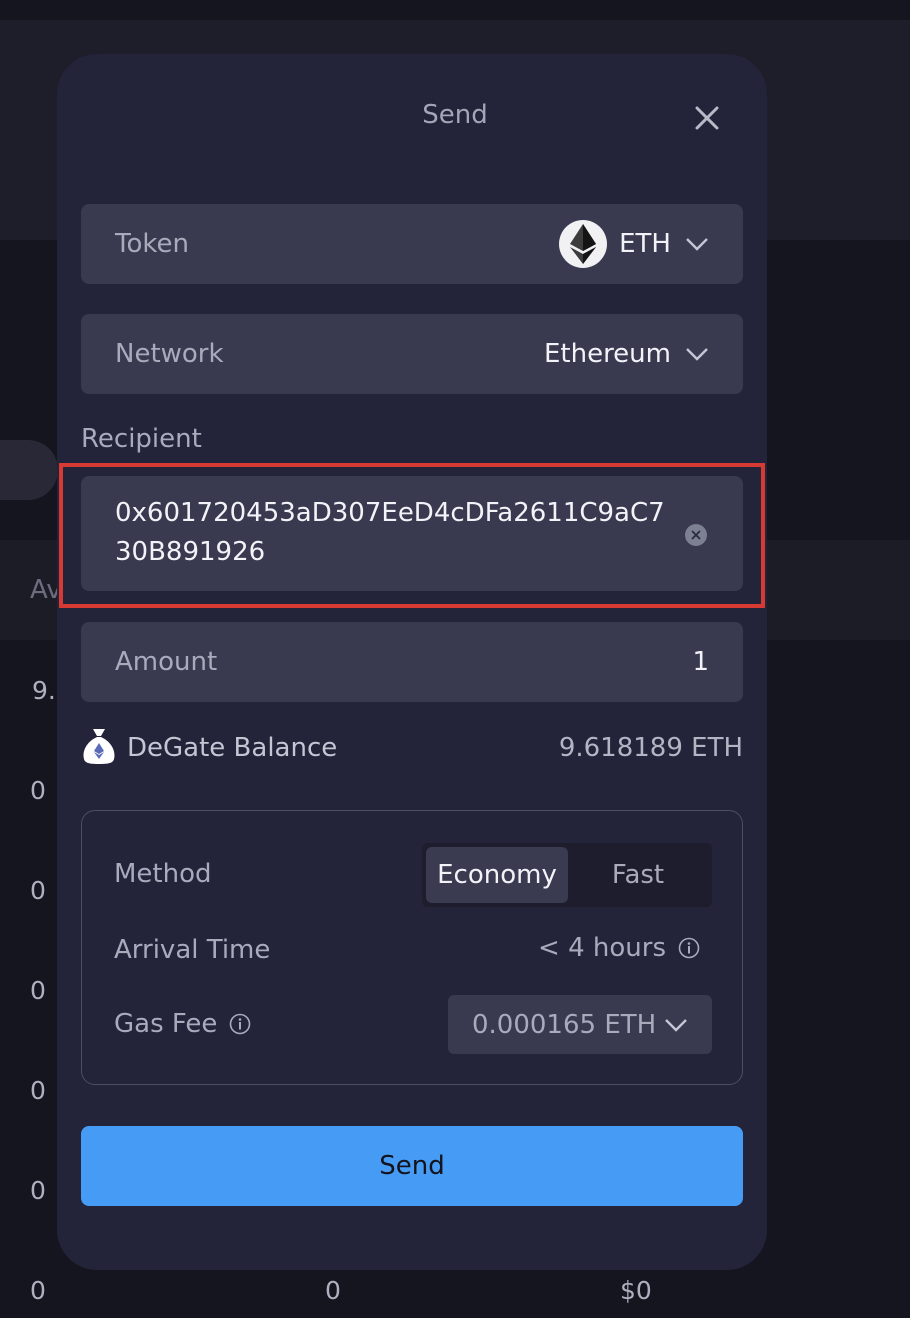  Describe the element at coordinates (707, 118) in the screenshot. I see `close-icon` at that location.